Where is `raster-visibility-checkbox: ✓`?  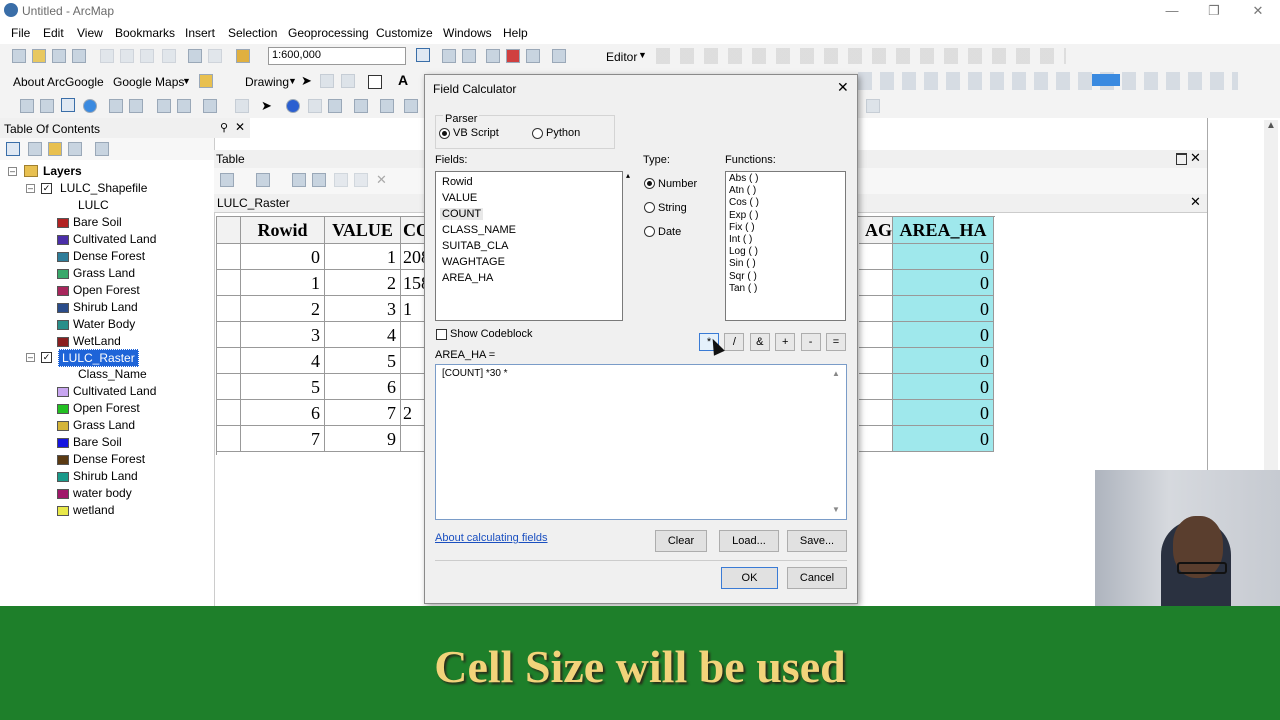 raster-visibility-checkbox: ✓ is located at coordinates (46, 357).